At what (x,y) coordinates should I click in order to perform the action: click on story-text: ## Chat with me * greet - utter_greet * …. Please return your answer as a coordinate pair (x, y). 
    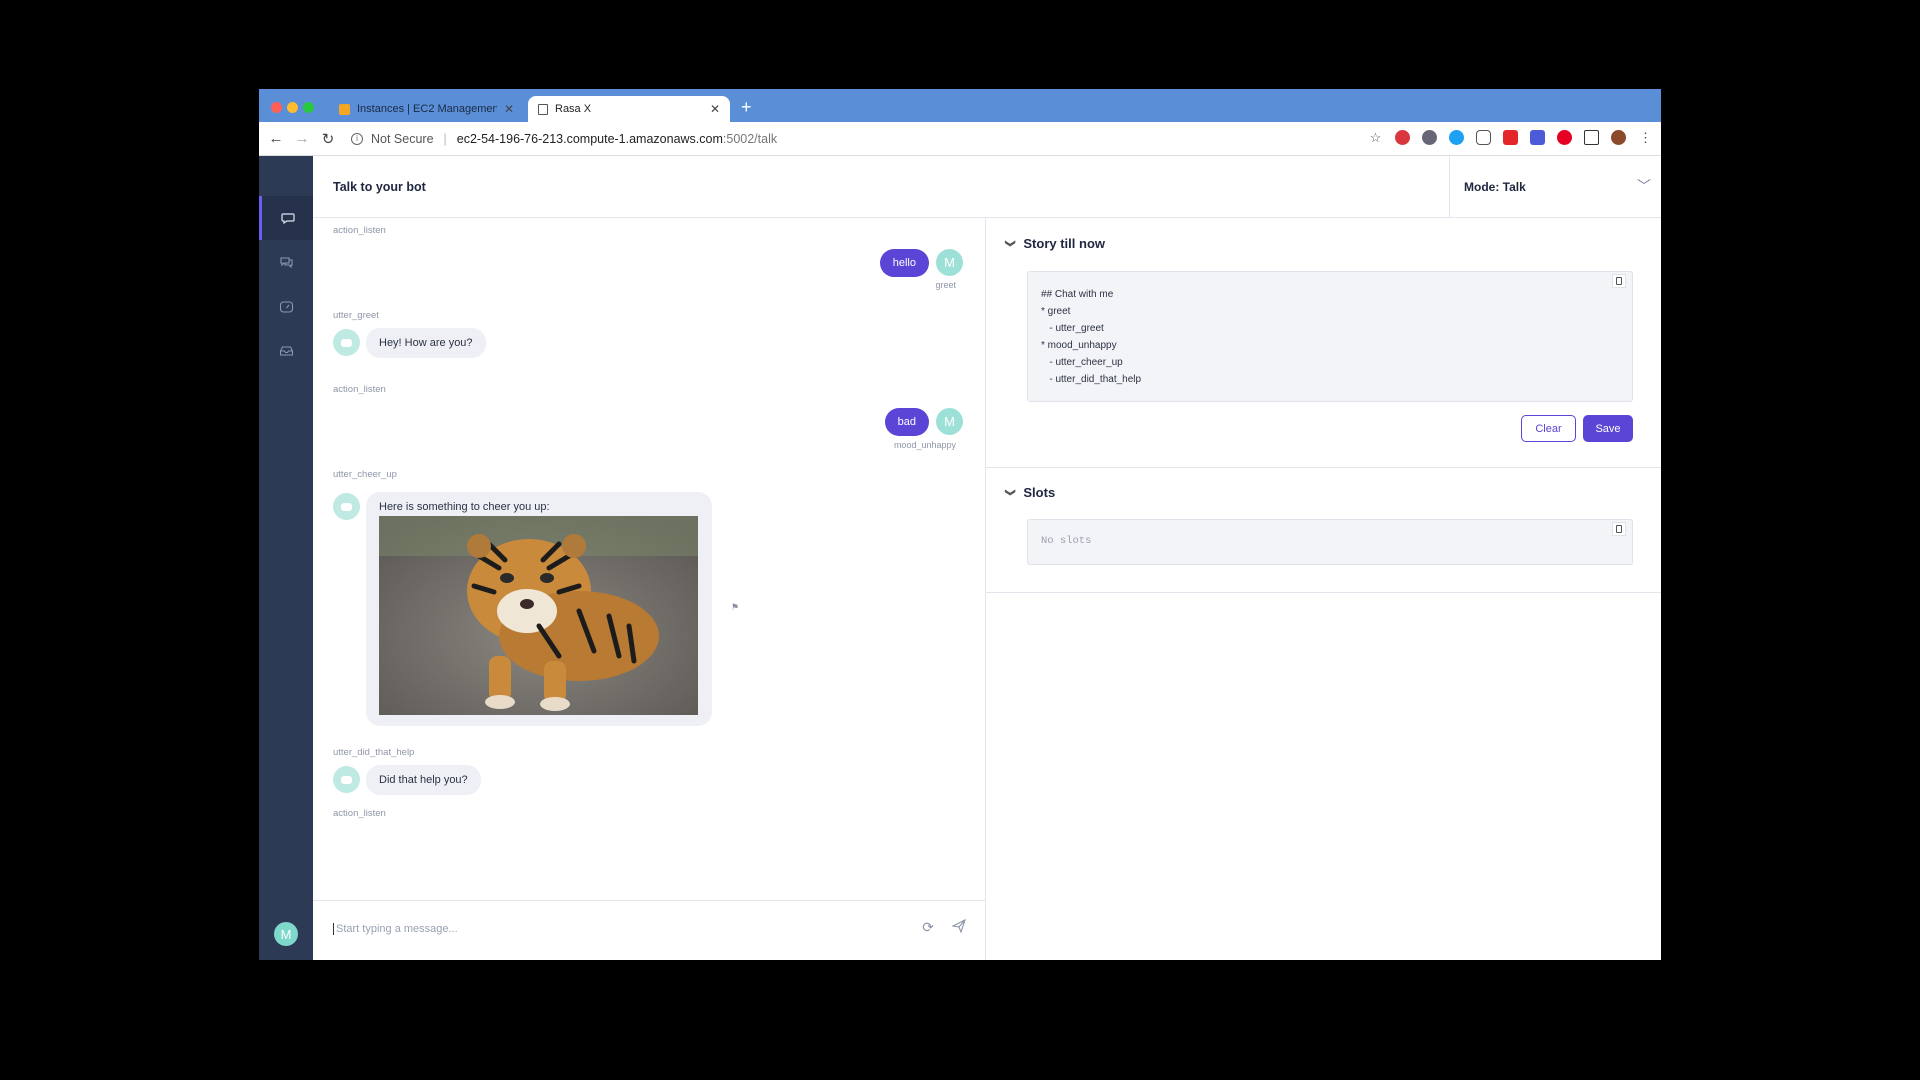
    Looking at the image, I should click on (1091, 337).